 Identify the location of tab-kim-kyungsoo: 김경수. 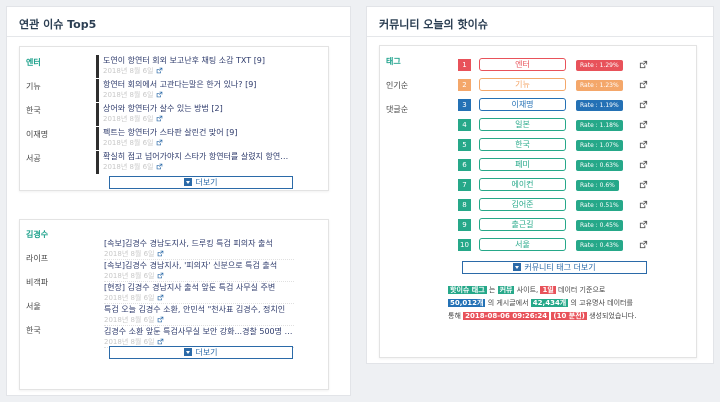
(51, 235).